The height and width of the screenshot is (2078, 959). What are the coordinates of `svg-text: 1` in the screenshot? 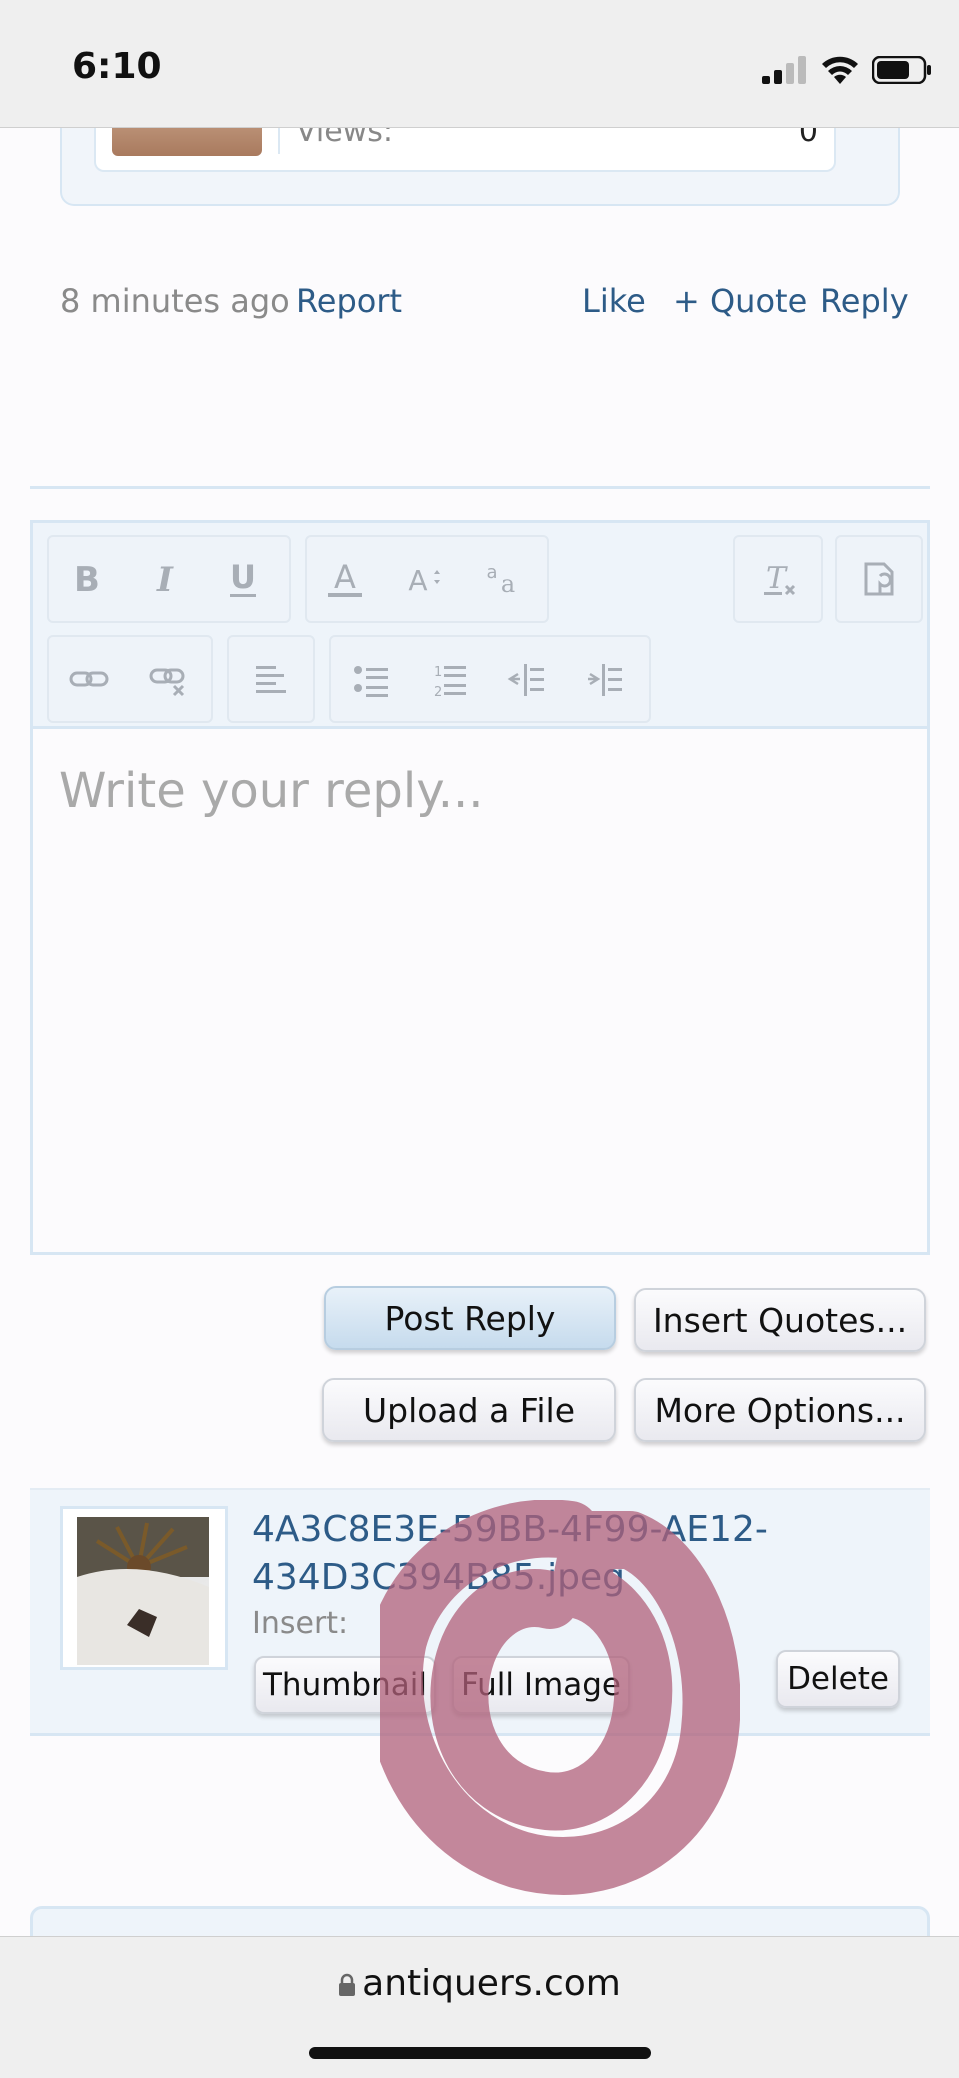 It's located at (438, 672).